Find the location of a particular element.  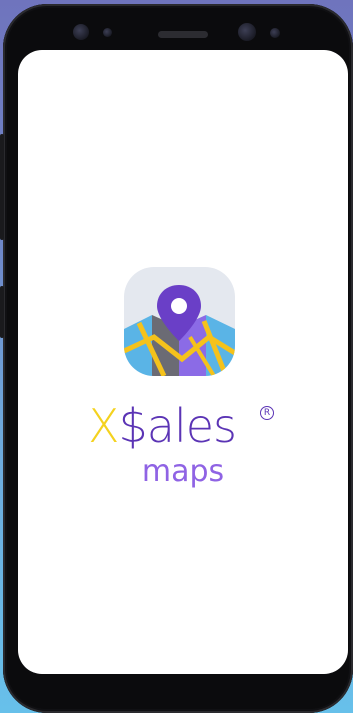

map-pin-icon is located at coordinates (179, 330).